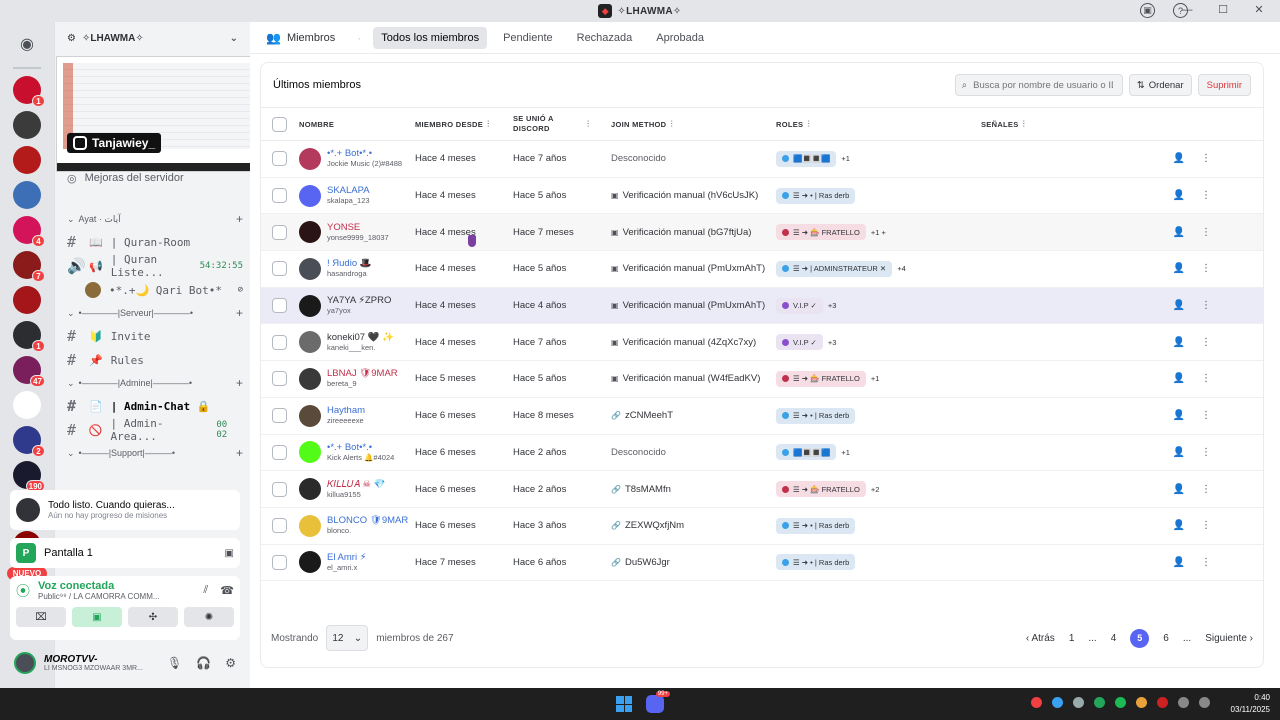  I want to click on stop-stream-icon: ▣, so click(229, 553).